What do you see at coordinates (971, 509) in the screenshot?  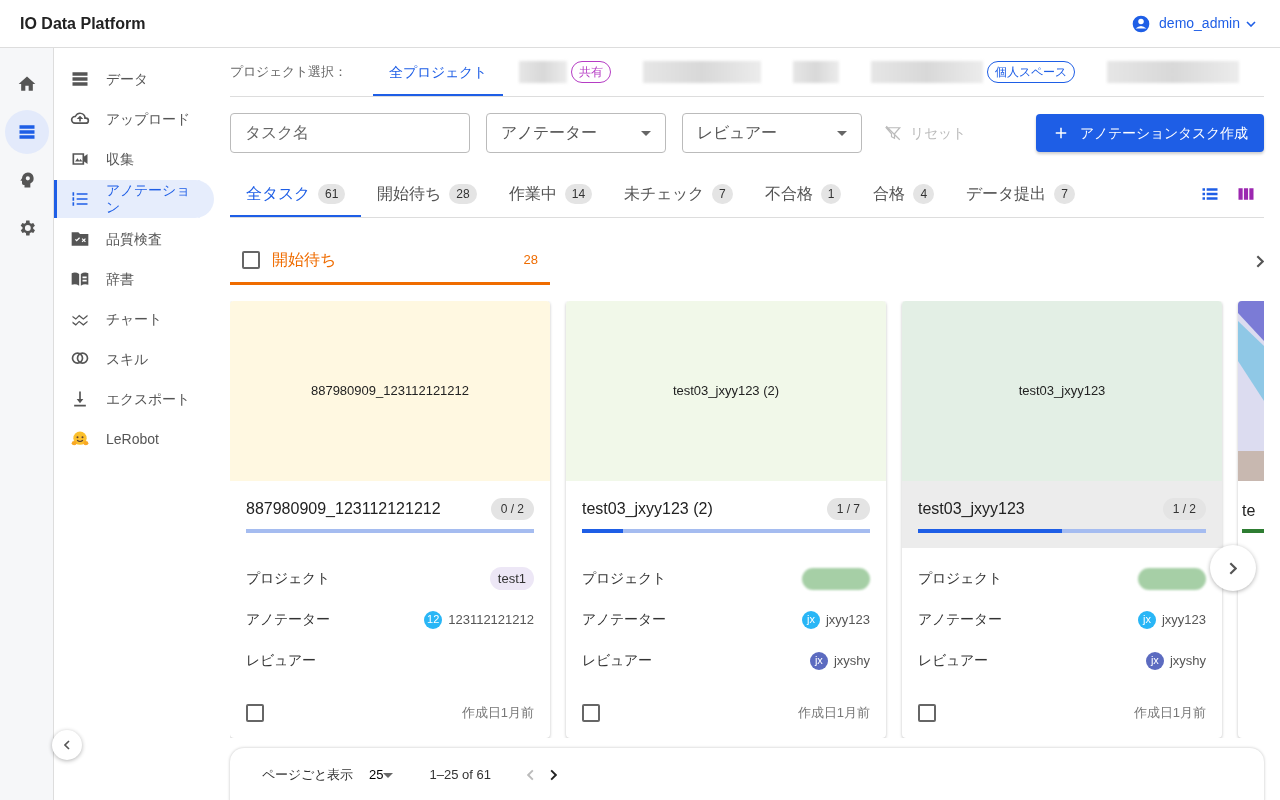 I see `card-title: test03_jxyy123` at bounding box center [971, 509].